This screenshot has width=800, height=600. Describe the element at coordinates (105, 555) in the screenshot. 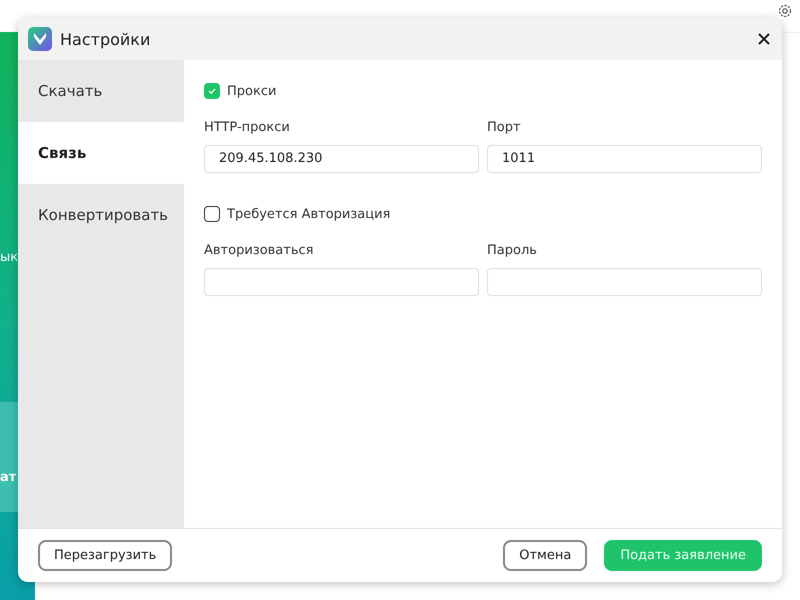

I see `reset-button: Перезагрузить` at that location.